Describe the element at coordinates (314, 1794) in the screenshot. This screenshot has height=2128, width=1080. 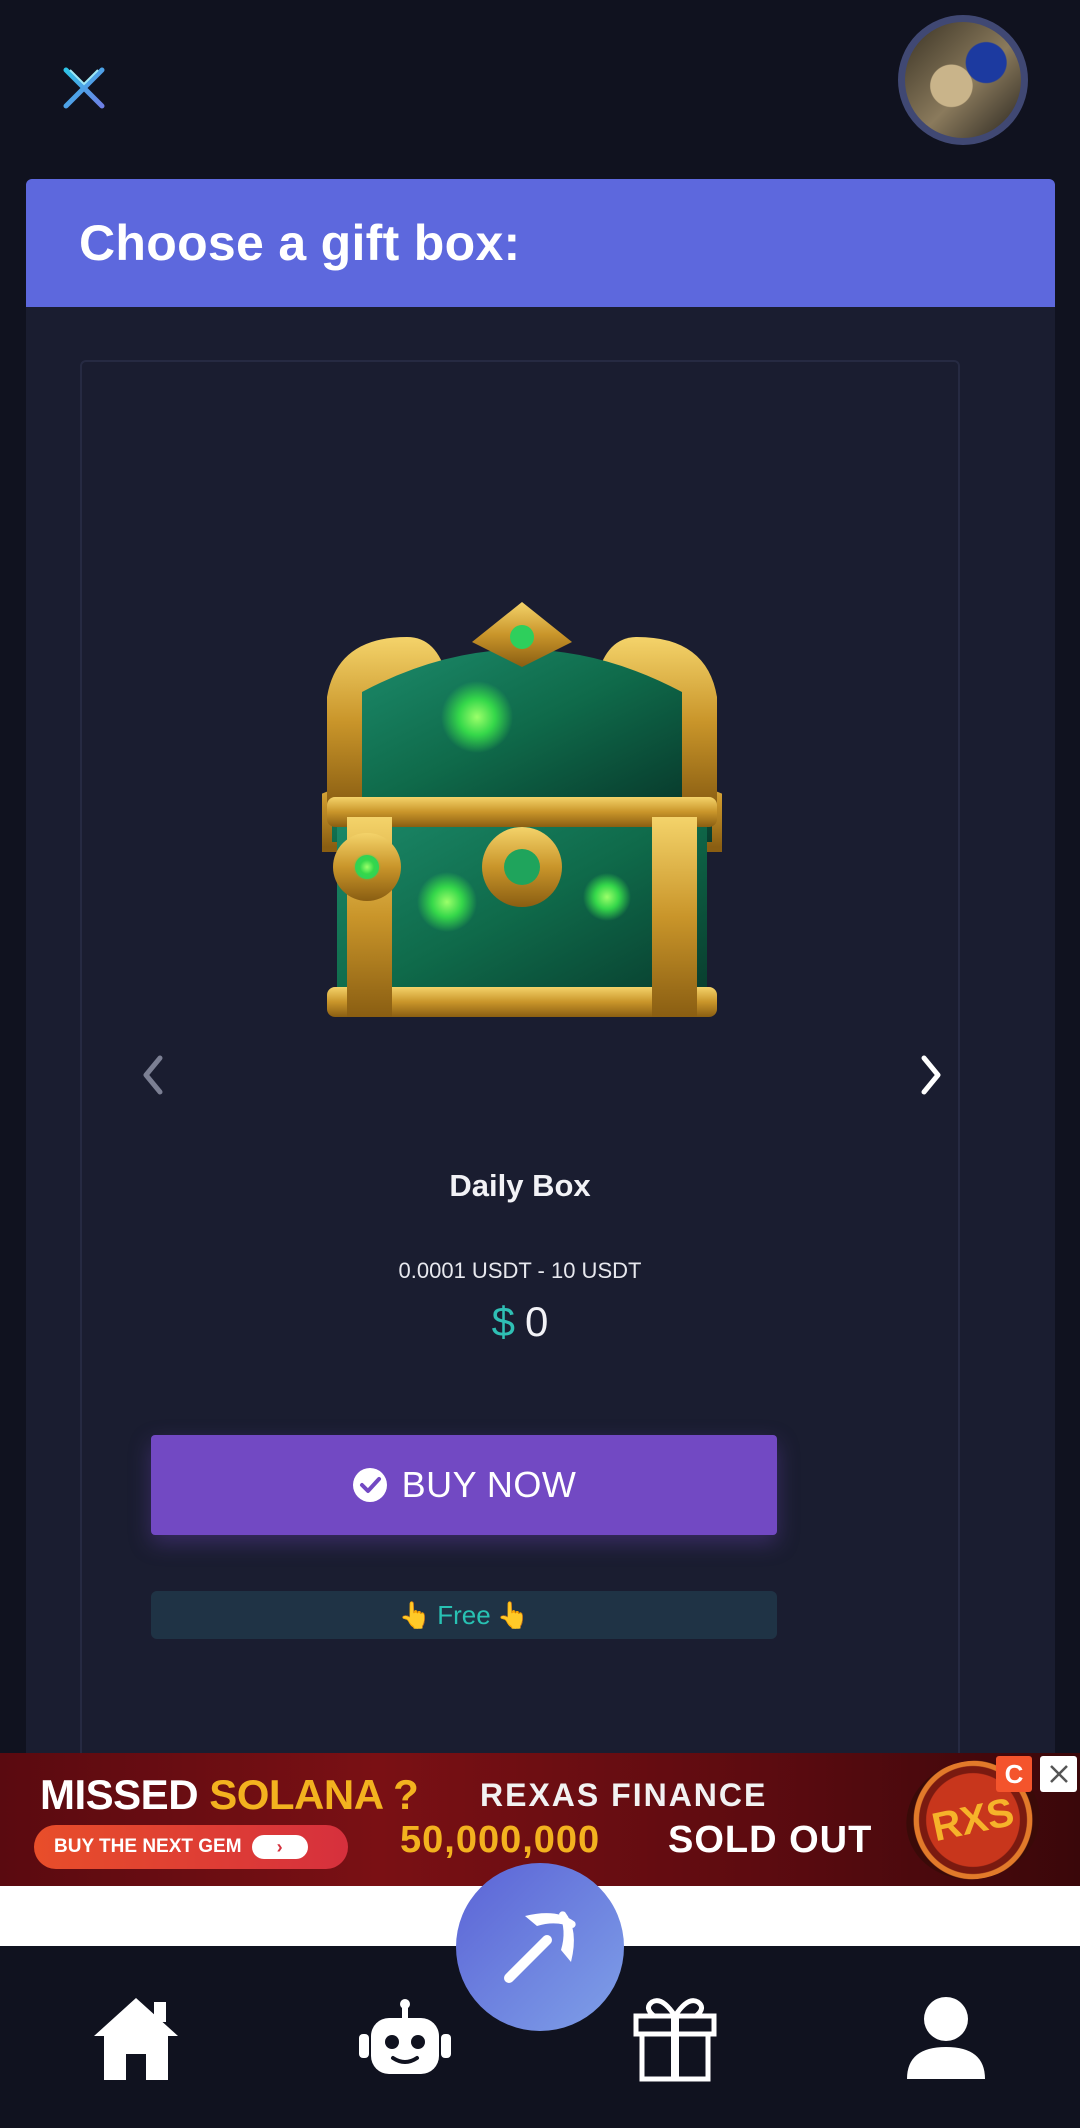
I see `ad-headline-gold: SOLANA ?` at that location.